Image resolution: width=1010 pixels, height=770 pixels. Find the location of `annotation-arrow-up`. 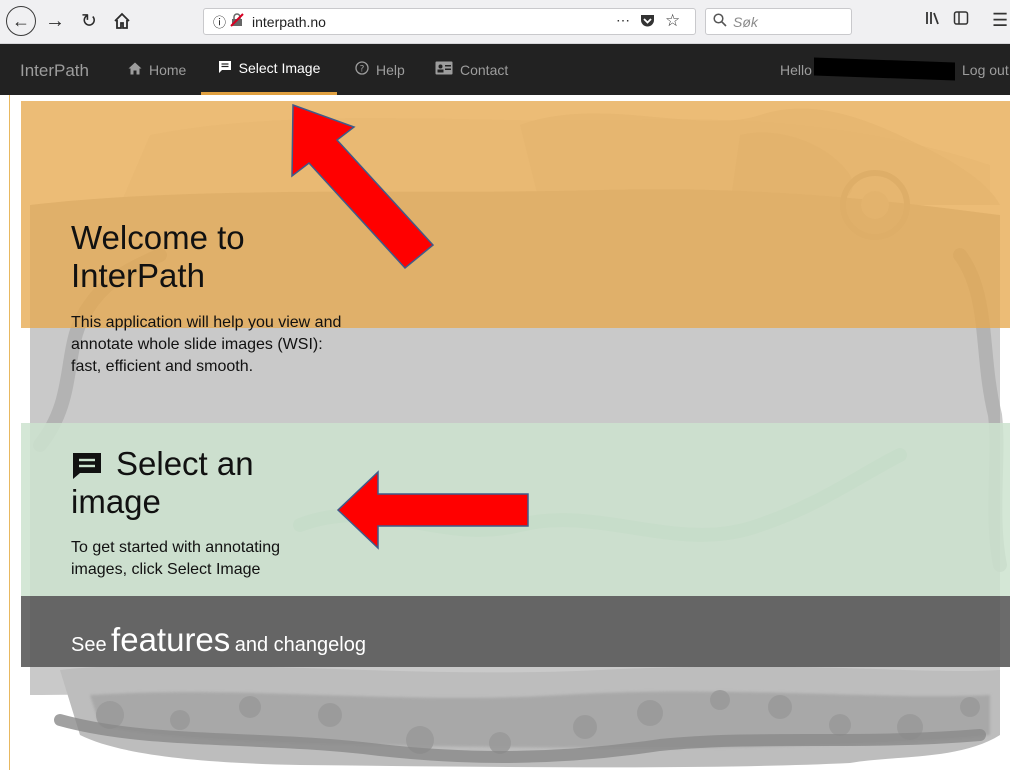

annotation-arrow-up is located at coordinates (363, 186).